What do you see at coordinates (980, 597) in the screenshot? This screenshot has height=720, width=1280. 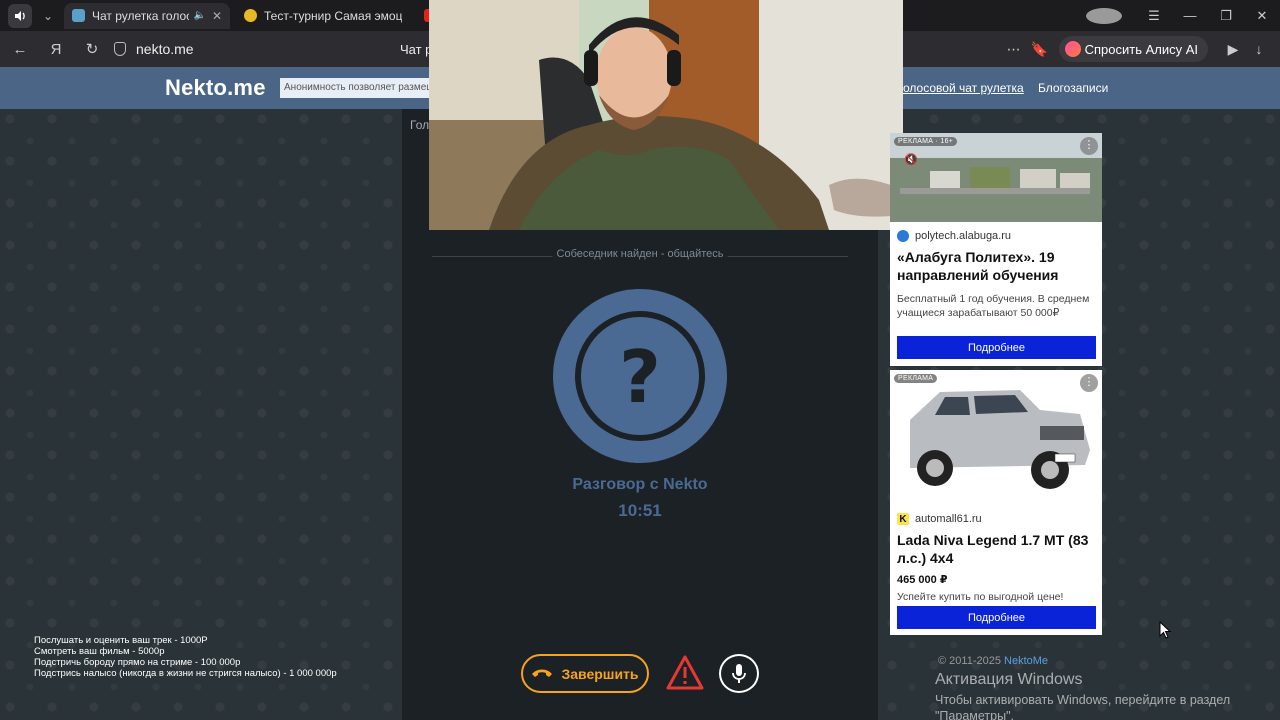 I see `ad-description: Успейте купить по выгодной цене!` at bounding box center [980, 597].